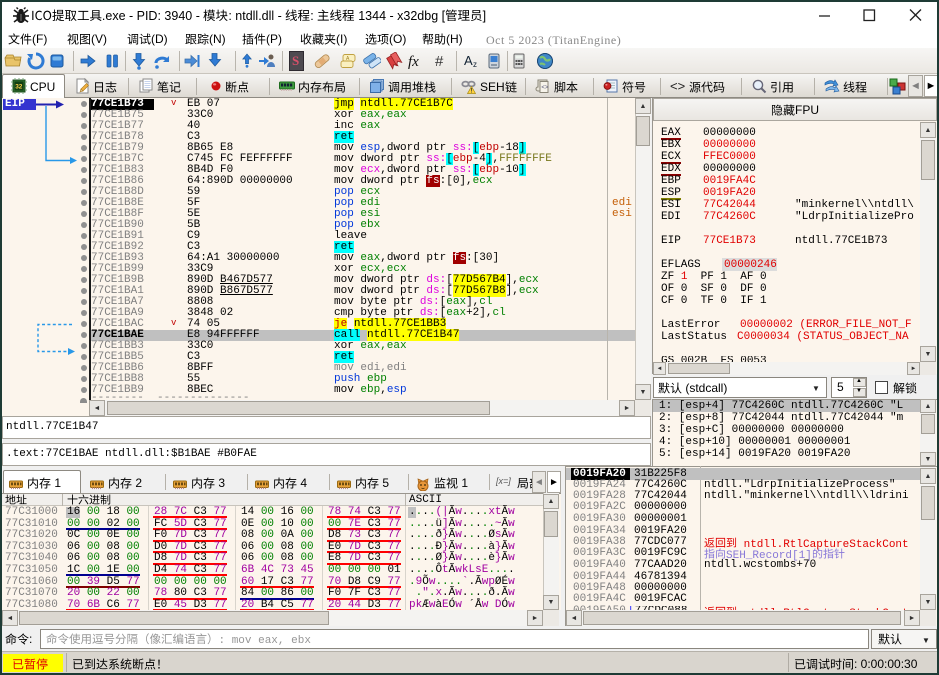  What do you see at coordinates (468, 60) in the screenshot?
I see `svg-text: A` at bounding box center [468, 60].